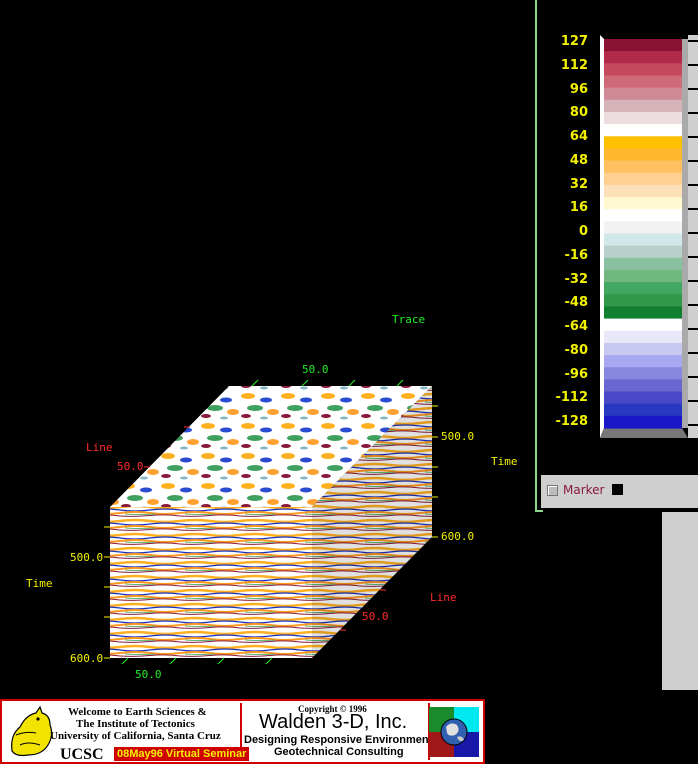 This screenshot has height=764, width=698. Describe the element at coordinates (137, 712) in the screenshot. I see `welcome-line-1: Welcome to Earth Sciences &` at that location.